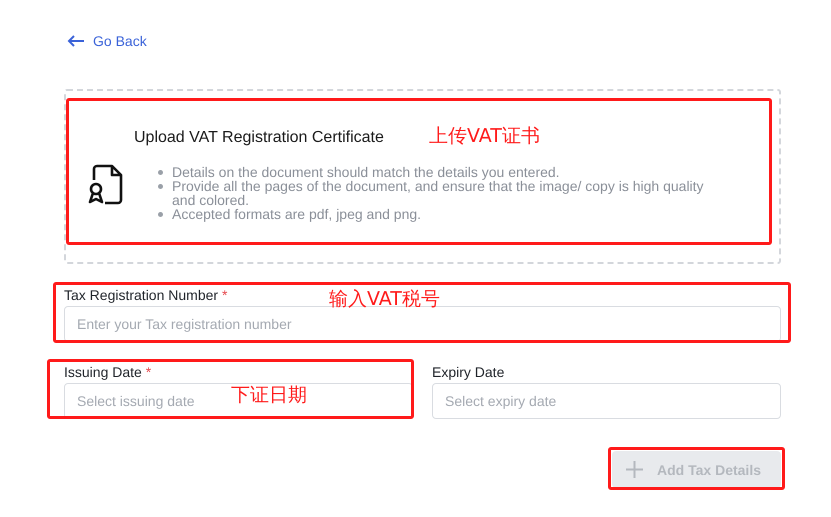 This screenshot has width=831, height=517. What do you see at coordinates (634, 469) in the screenshot?
I see `plus-icon` at bounding box center [634, 469].